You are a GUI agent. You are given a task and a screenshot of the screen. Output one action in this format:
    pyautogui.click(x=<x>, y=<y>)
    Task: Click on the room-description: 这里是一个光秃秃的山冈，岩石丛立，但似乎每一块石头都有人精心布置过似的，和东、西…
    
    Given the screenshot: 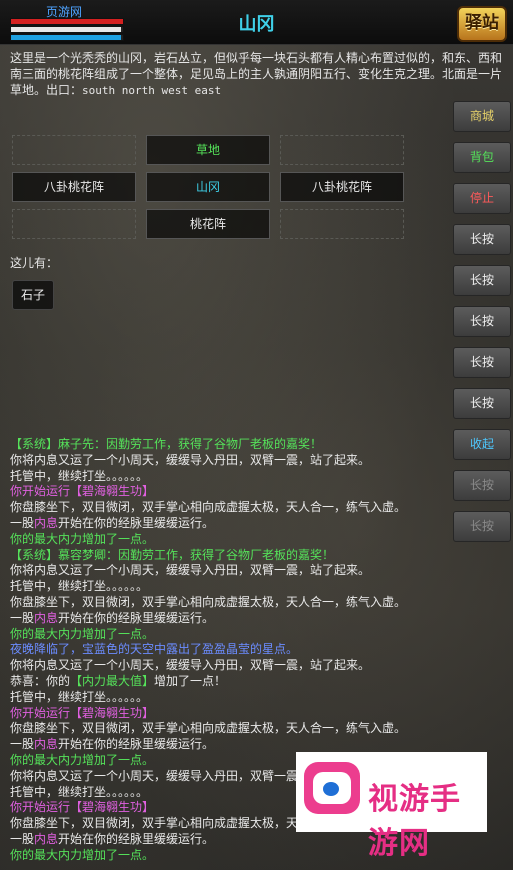 What is the action you would take?
    pyautogui.click(x=257, y=74)
    